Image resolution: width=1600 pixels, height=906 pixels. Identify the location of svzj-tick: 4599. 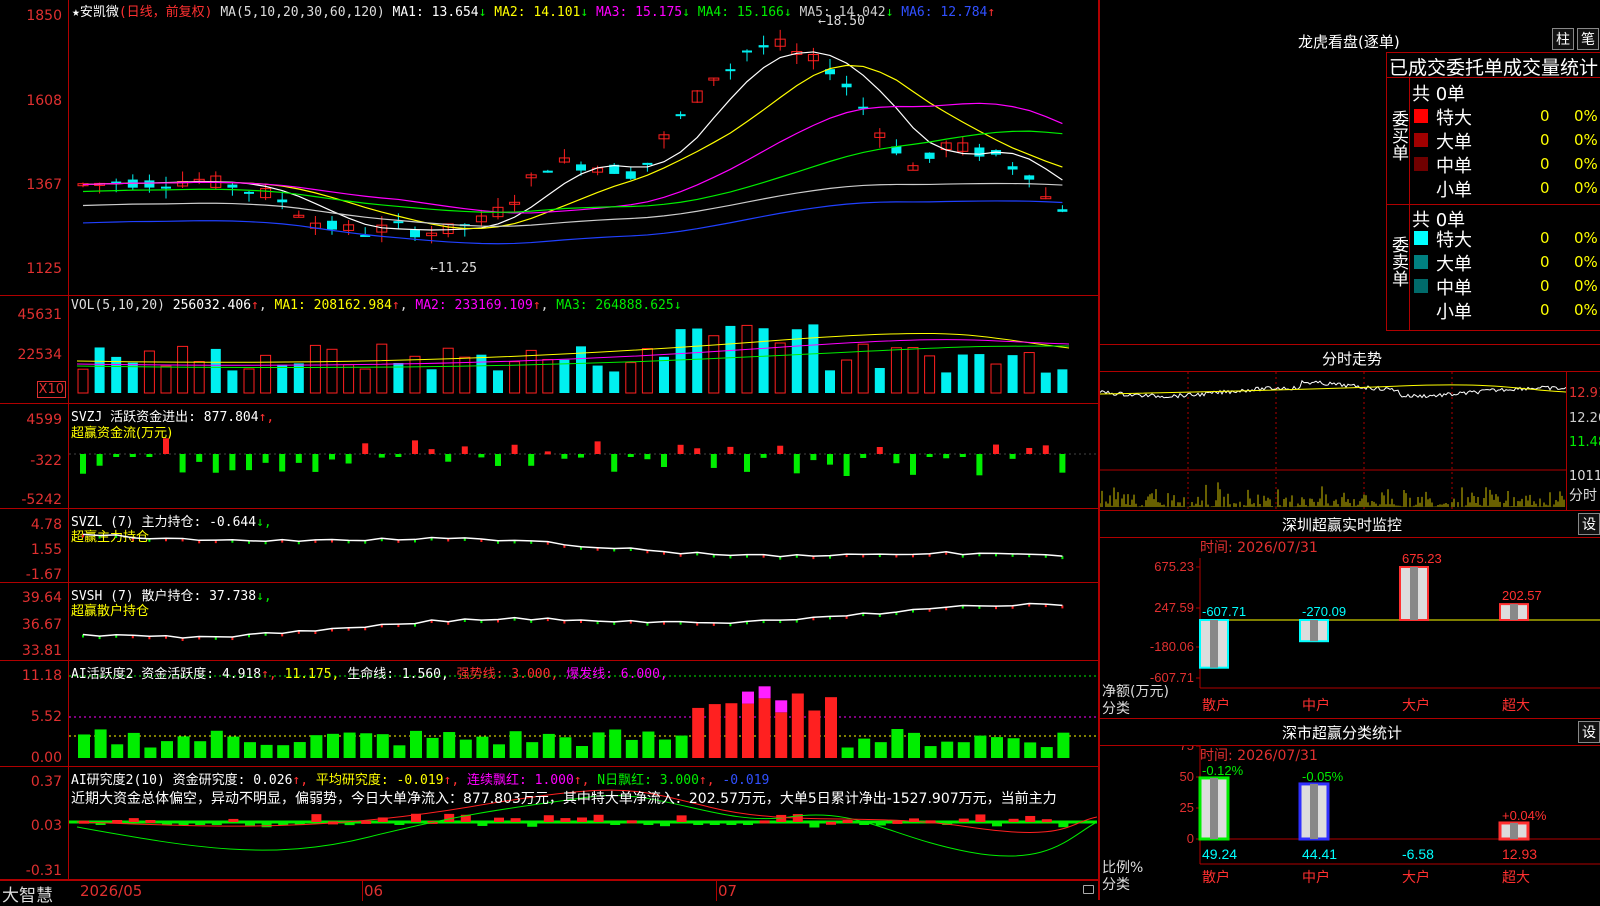
(44, 420).